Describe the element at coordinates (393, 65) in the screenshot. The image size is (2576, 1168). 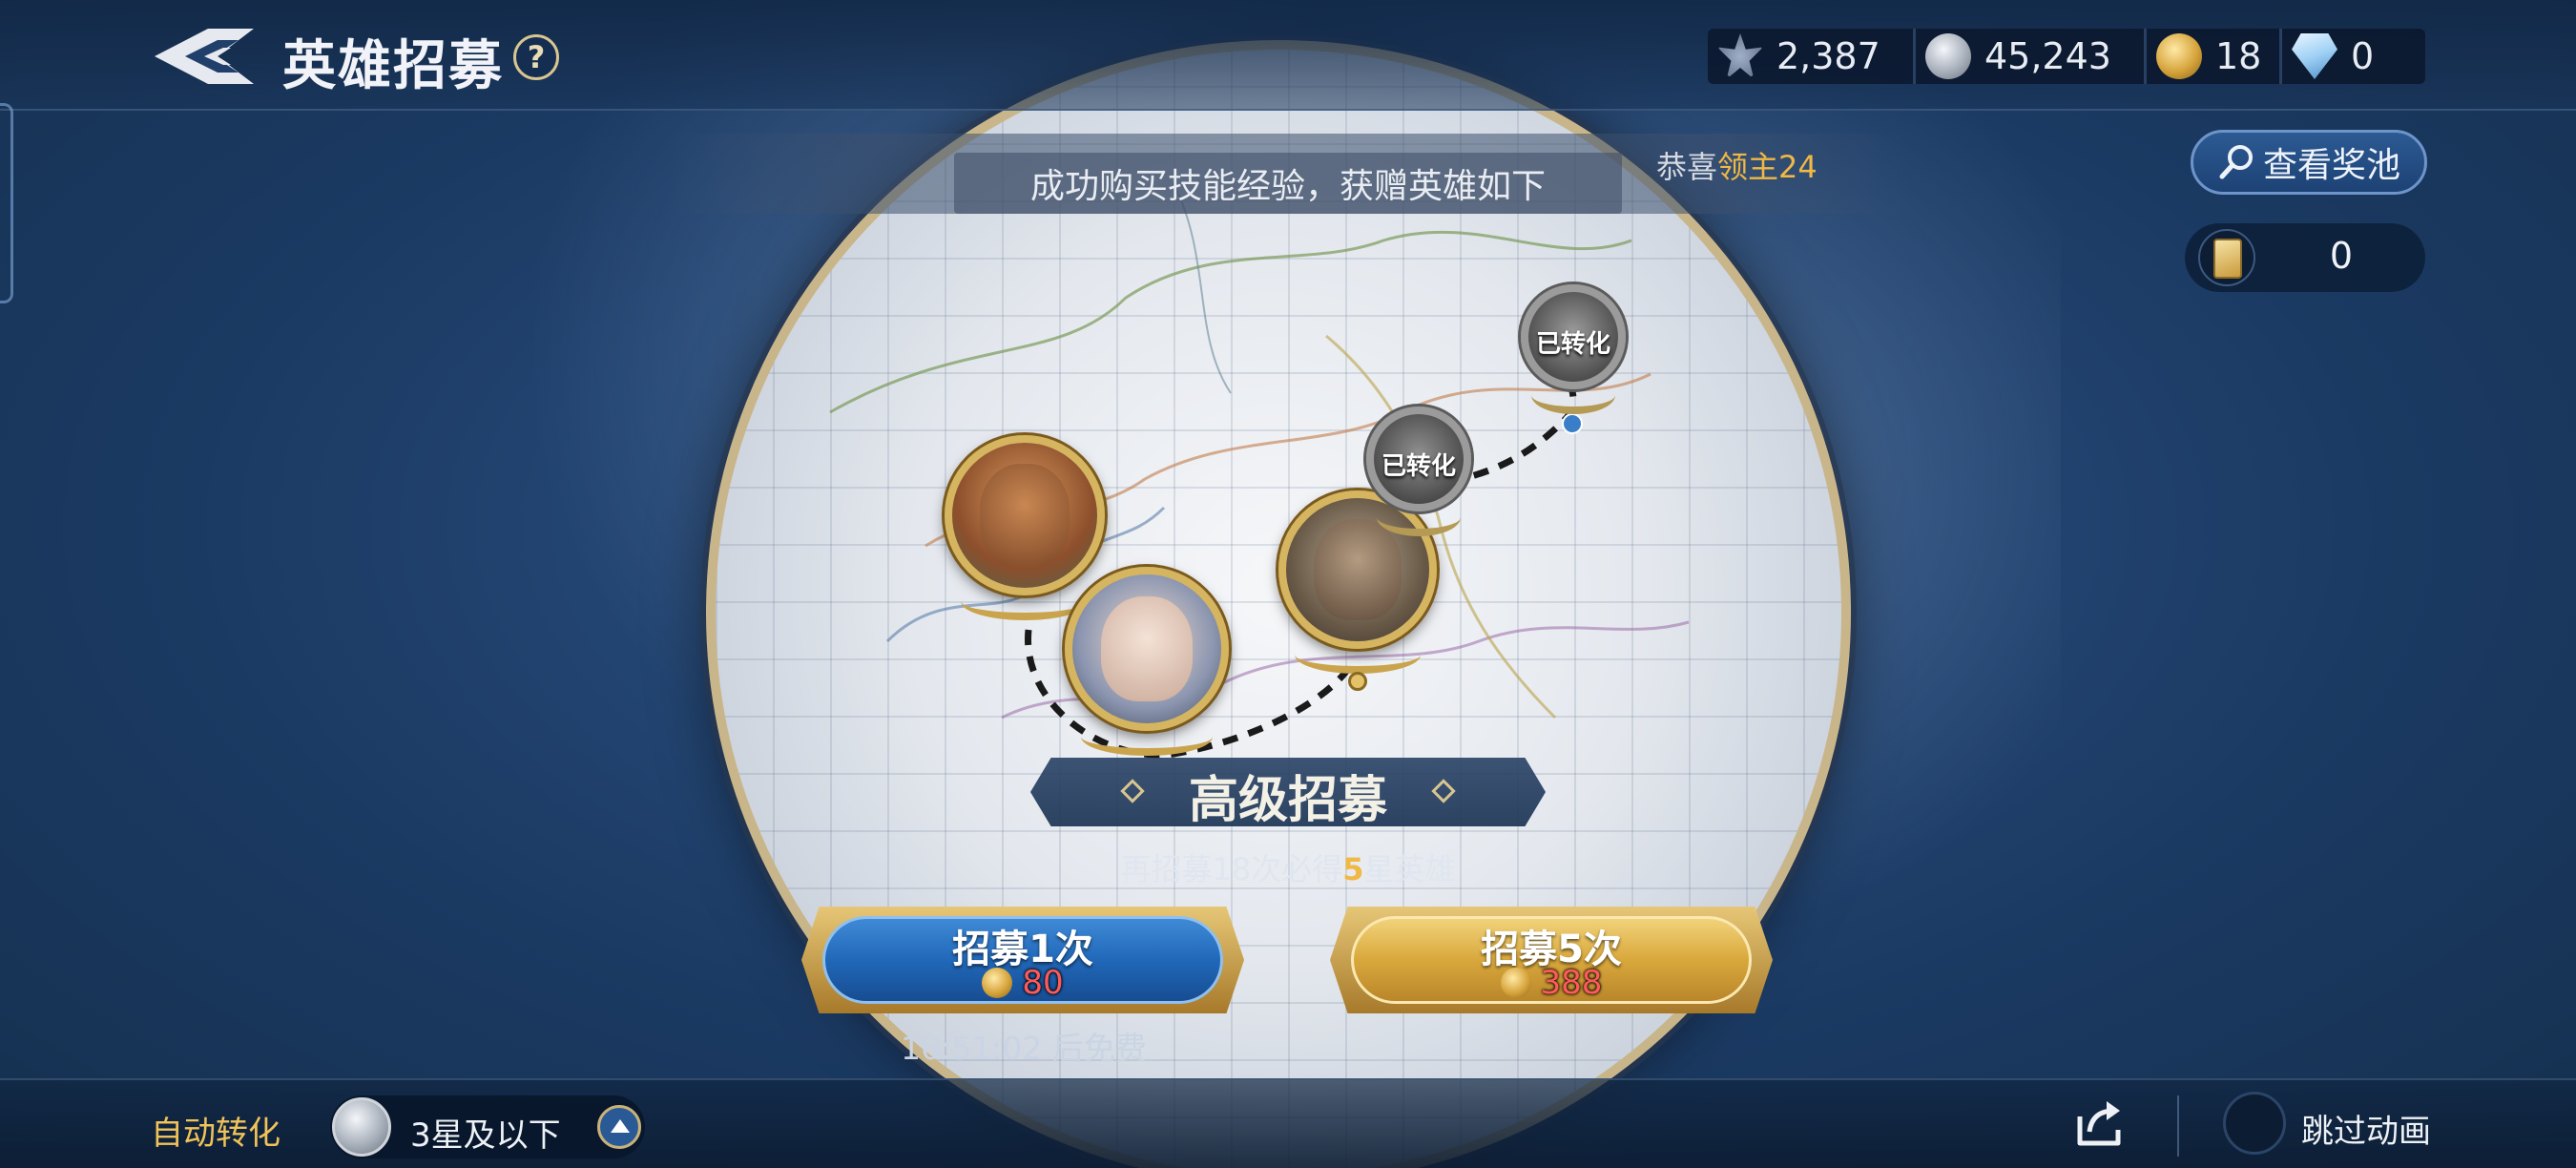
I see `page-title: 英雄招募` at that location.